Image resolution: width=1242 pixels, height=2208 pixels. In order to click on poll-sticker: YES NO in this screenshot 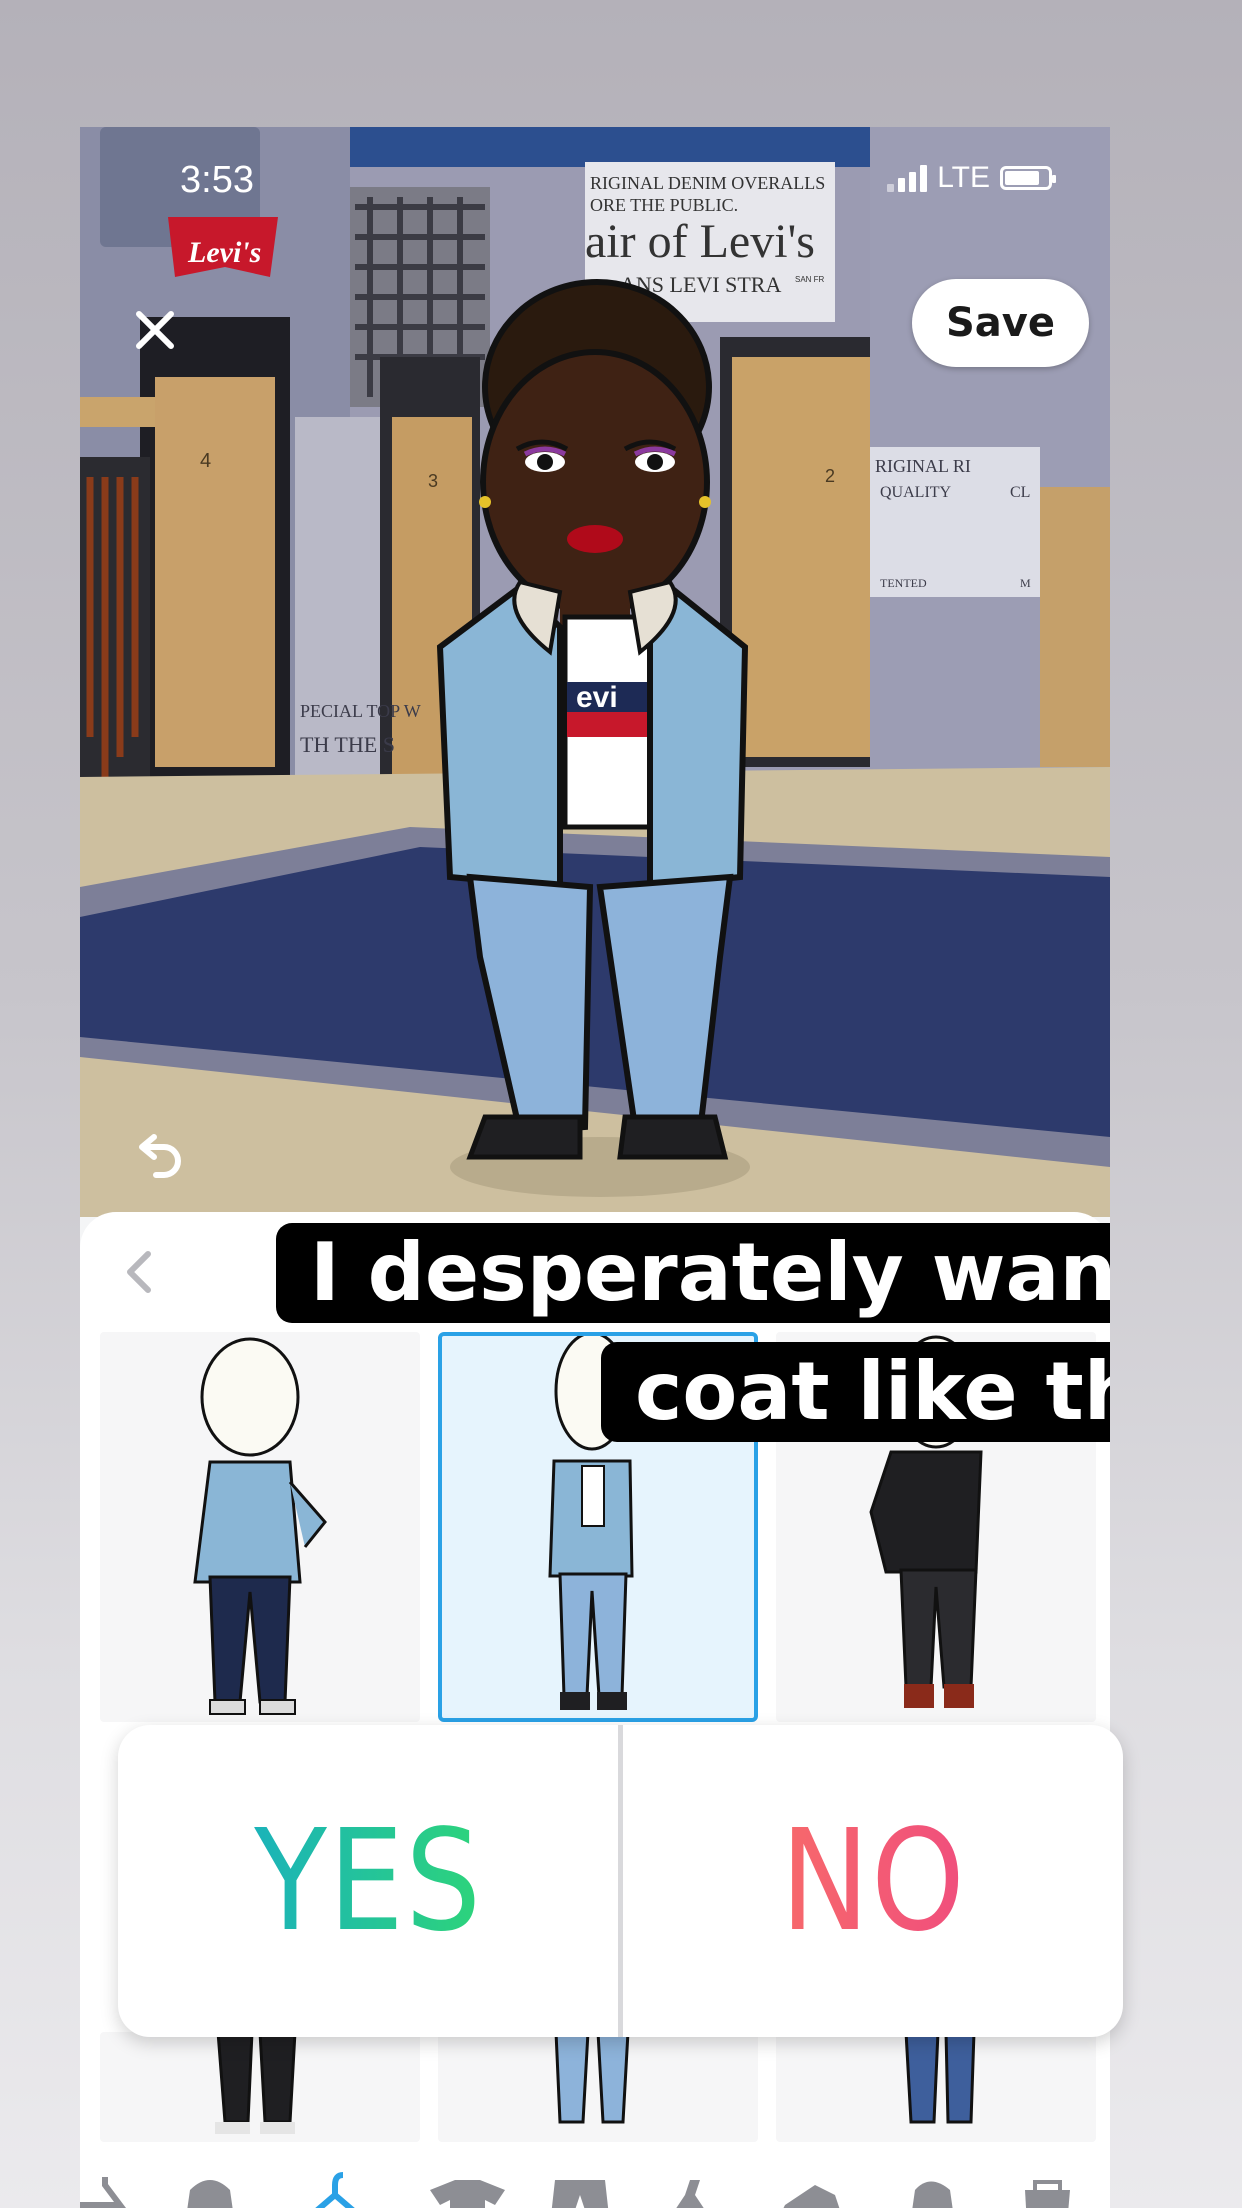, I will do `click(620, 1881)`.